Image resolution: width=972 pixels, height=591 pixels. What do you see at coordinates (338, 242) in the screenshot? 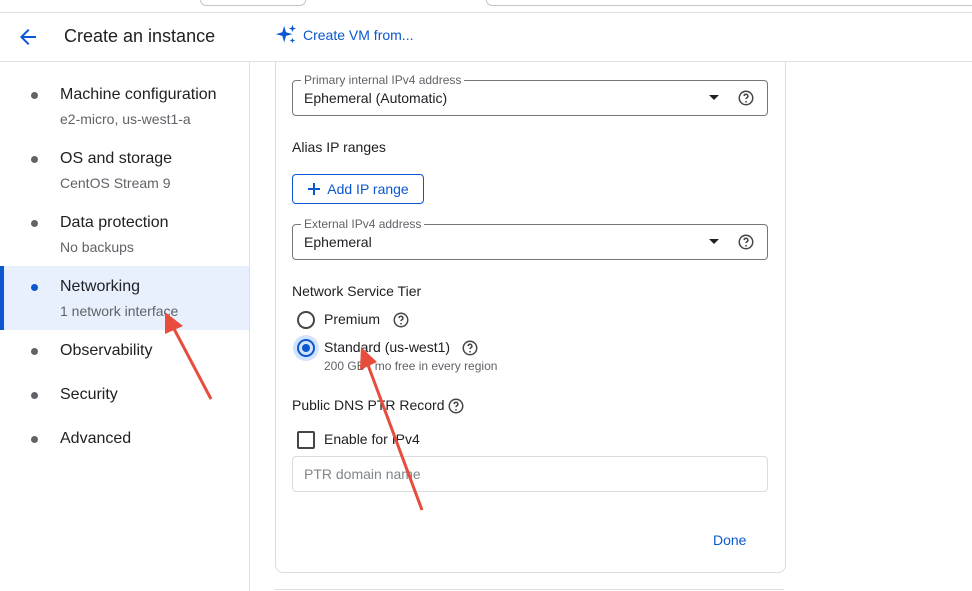
I see `field-value: Ephemeral` at bounding box center [338, 242].